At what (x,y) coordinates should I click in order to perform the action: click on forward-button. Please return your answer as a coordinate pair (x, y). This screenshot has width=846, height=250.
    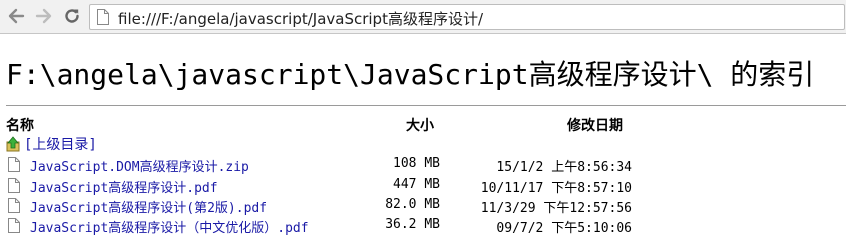
    Looking at the image, I should click on (44, 16).